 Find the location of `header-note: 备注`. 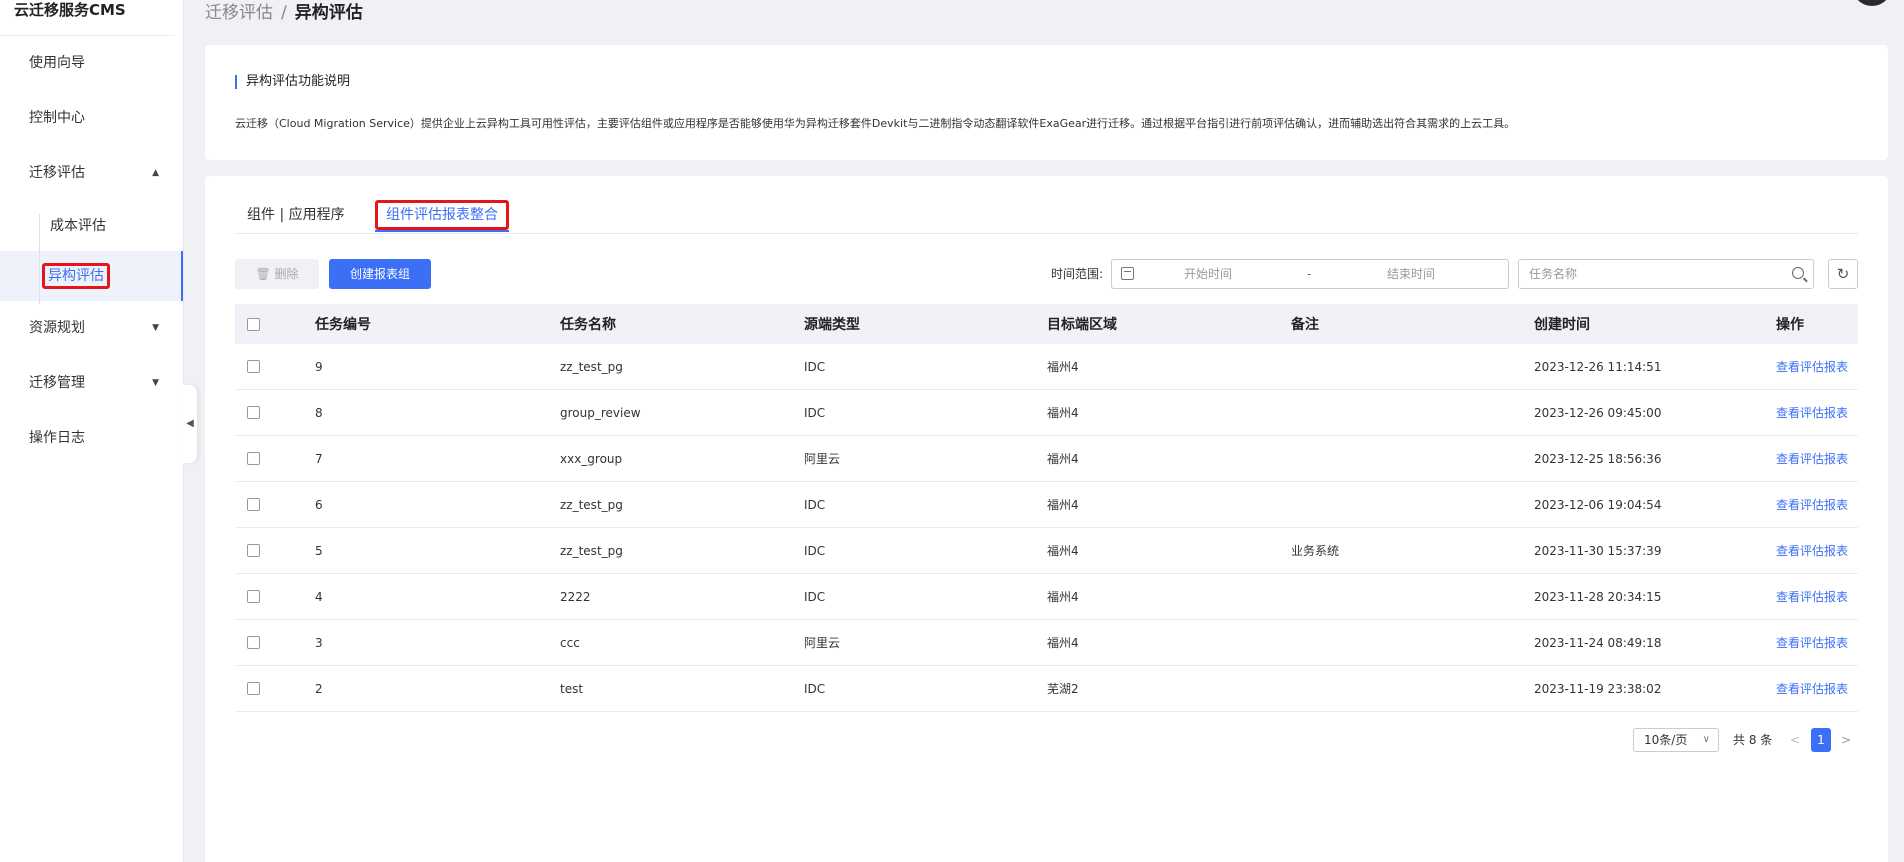

header-note: 备注 is located at coordinates (1305, 325).